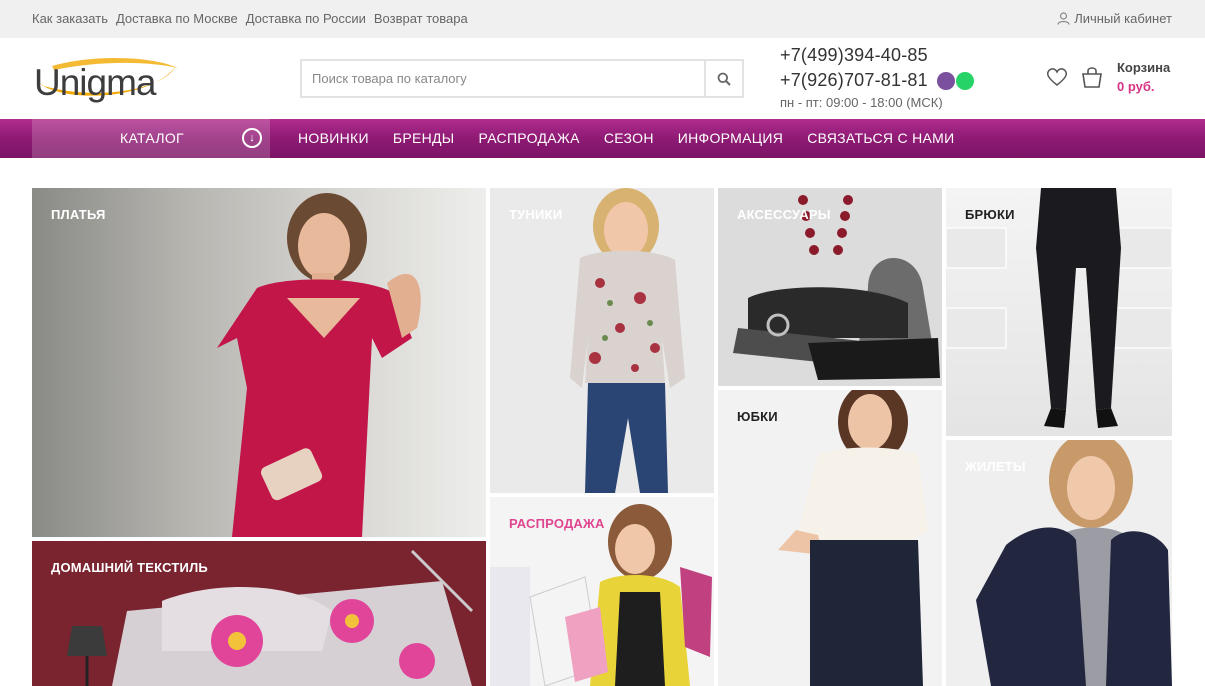  What do you see at coordinates (557, 523) in the screenshot?
I see `category-label-sale: РАСПРОДАЖА` at bounding box center [557, 523].